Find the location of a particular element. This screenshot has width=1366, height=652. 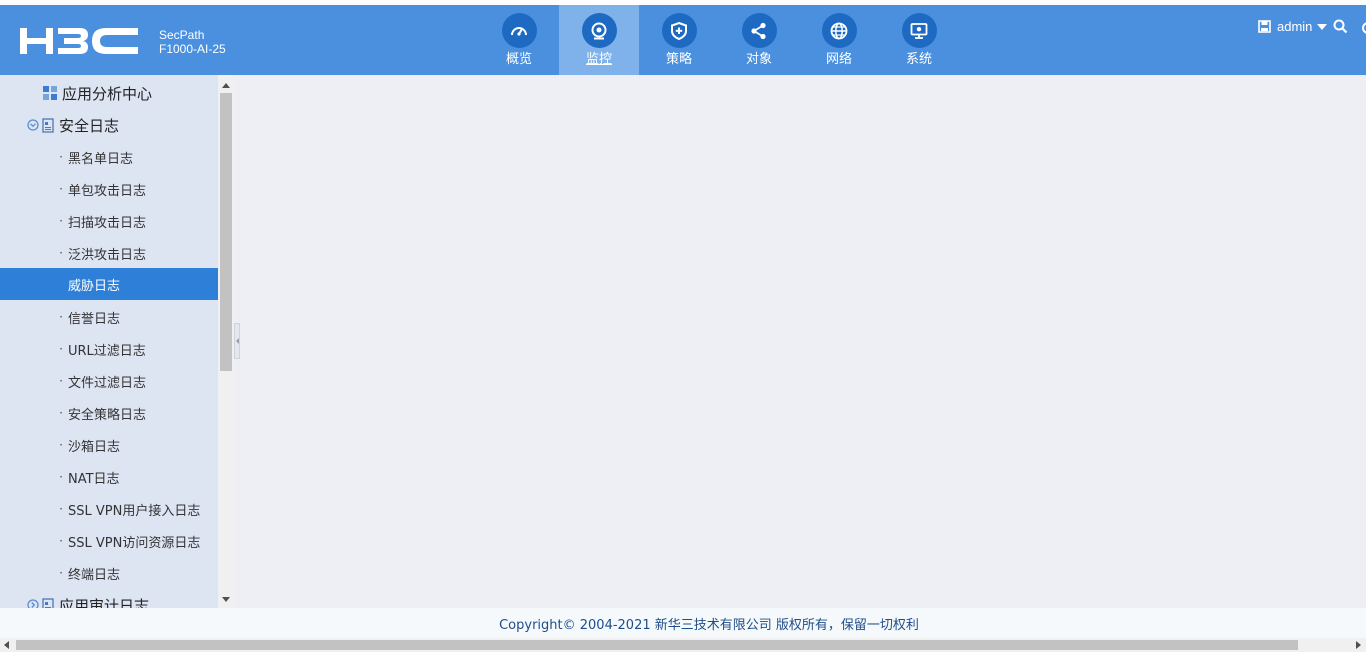

sidebar-item-label: 泛洪攻击日志 is located at coordinates (107, 255).